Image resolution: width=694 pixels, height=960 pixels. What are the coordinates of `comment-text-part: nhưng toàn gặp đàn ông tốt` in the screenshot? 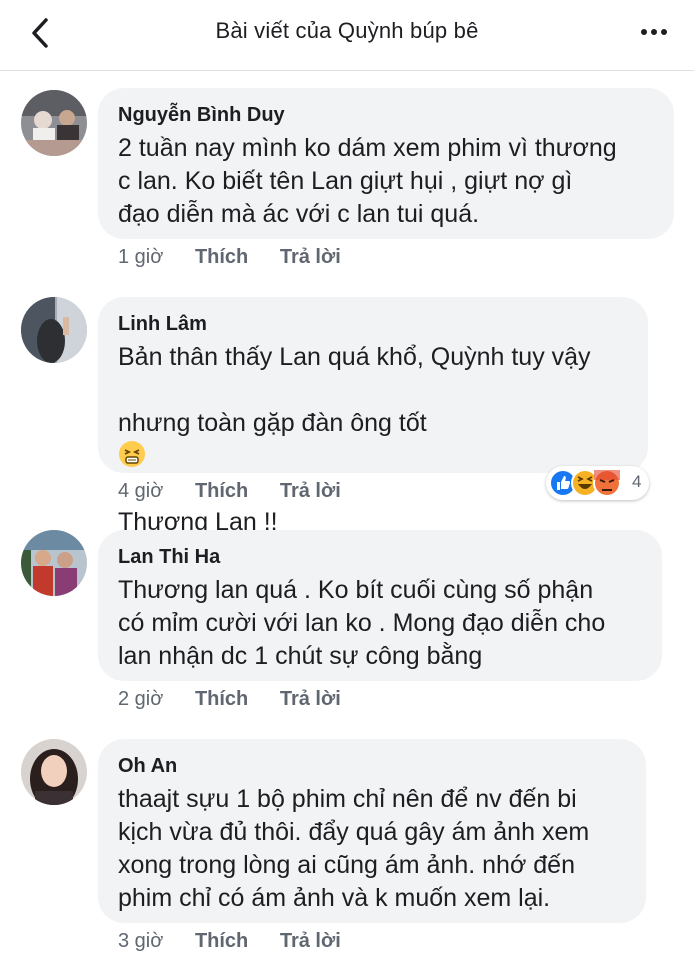 It's located at (272, 423).